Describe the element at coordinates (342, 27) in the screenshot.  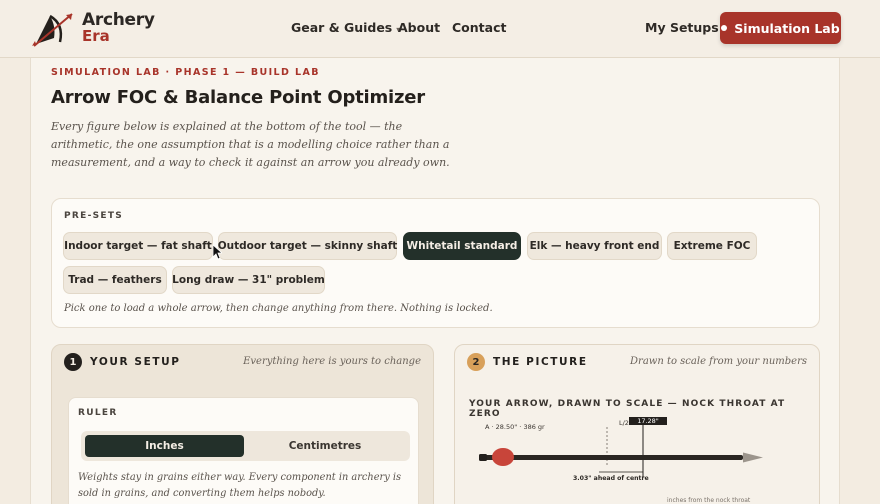
I see `nav-gear-guides-label: Gear & Guides` at that location.